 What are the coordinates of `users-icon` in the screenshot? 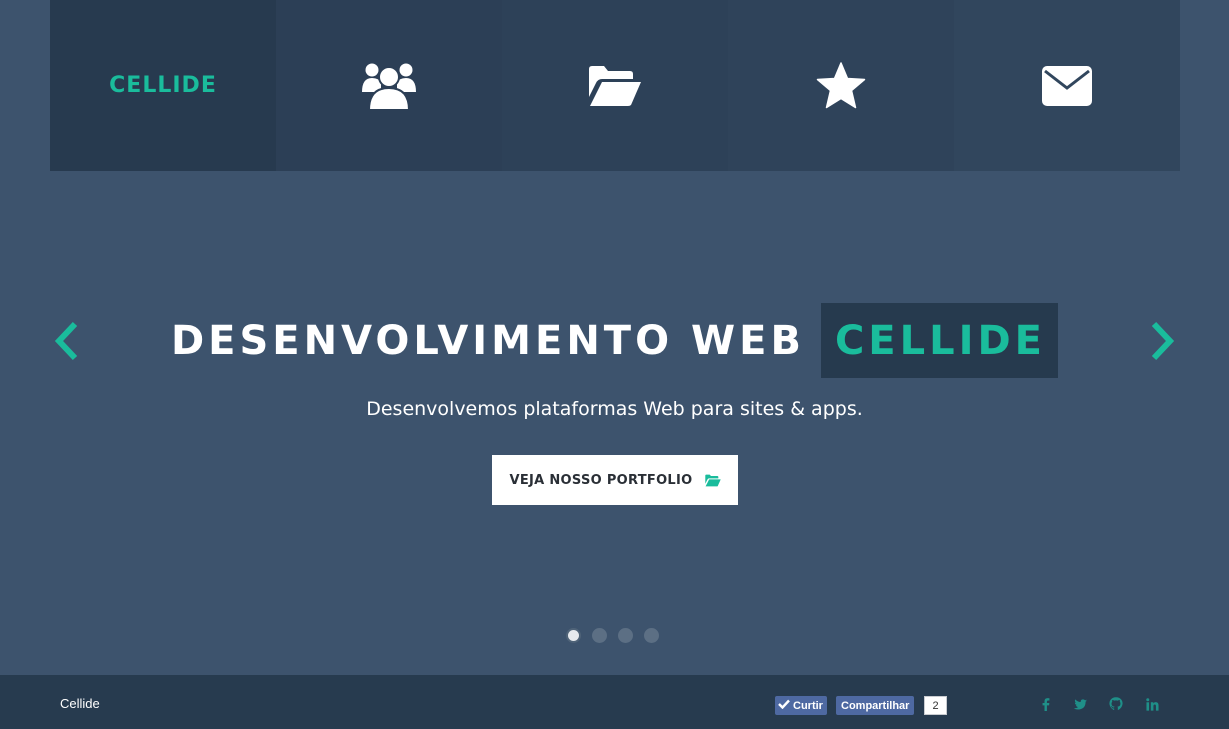 It's located at (389, 86).